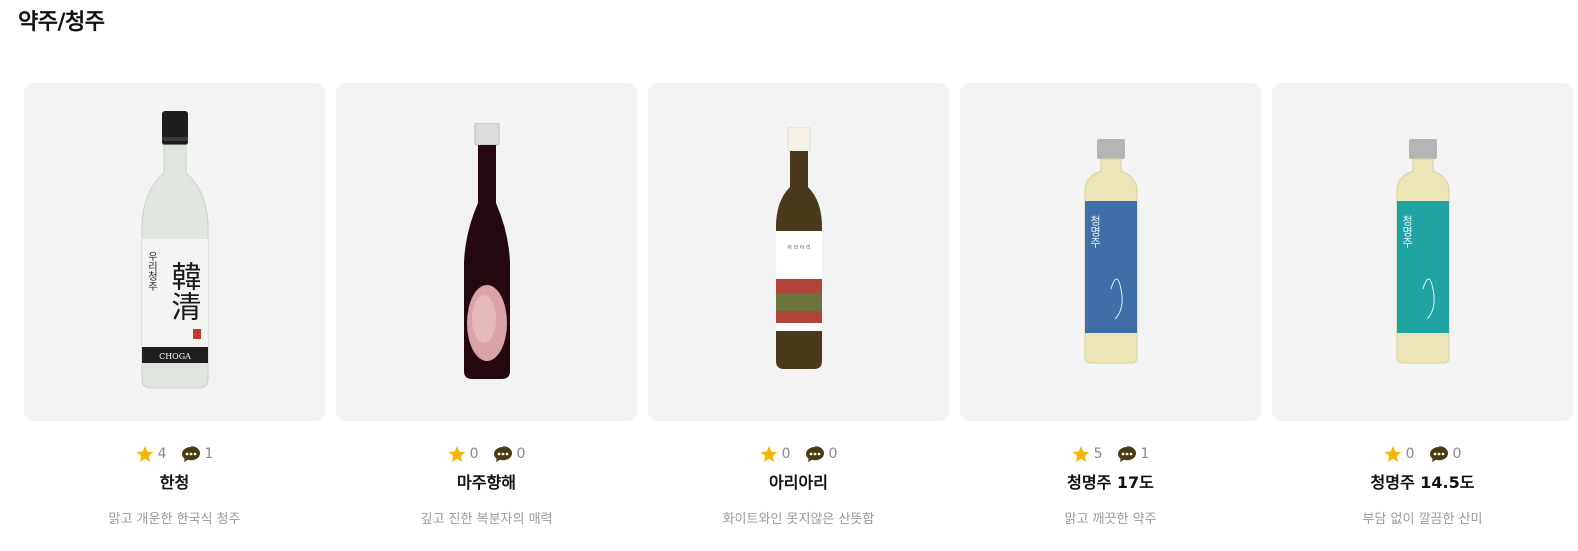 The height and width of the screenshot is (551, 1578). What do you see at coordinates (486, 480) in the screenshot?
I see `product-name: 마주향해` at bounding box center [486, 480].